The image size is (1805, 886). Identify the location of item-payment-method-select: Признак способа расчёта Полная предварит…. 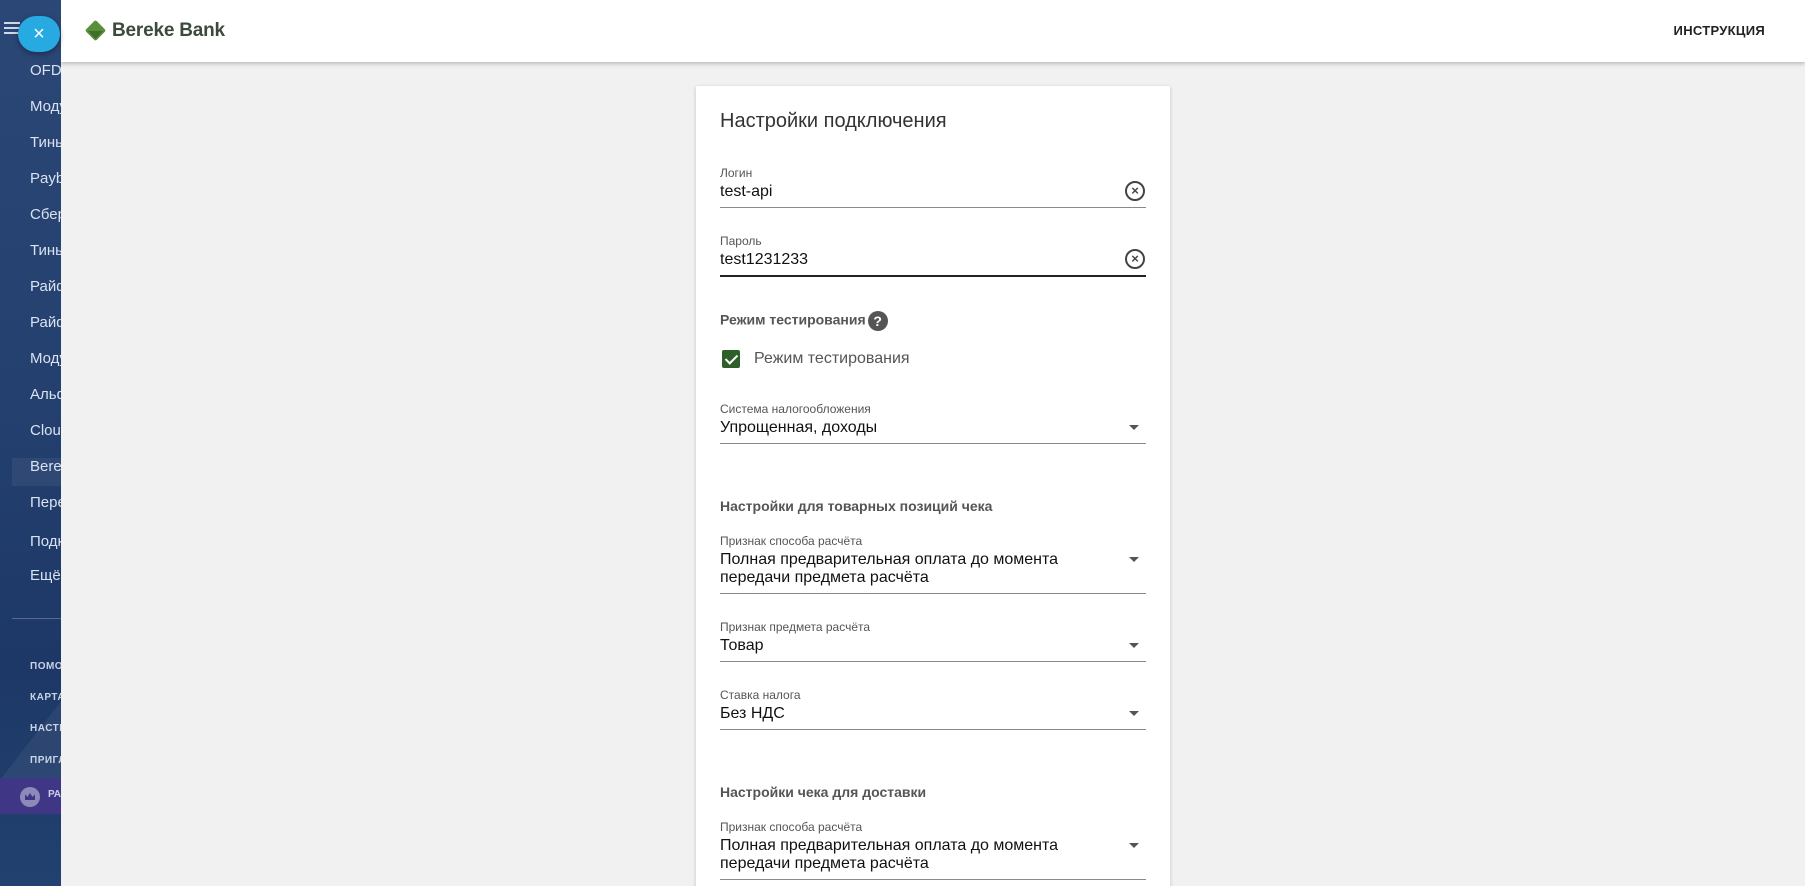
(933, 564).